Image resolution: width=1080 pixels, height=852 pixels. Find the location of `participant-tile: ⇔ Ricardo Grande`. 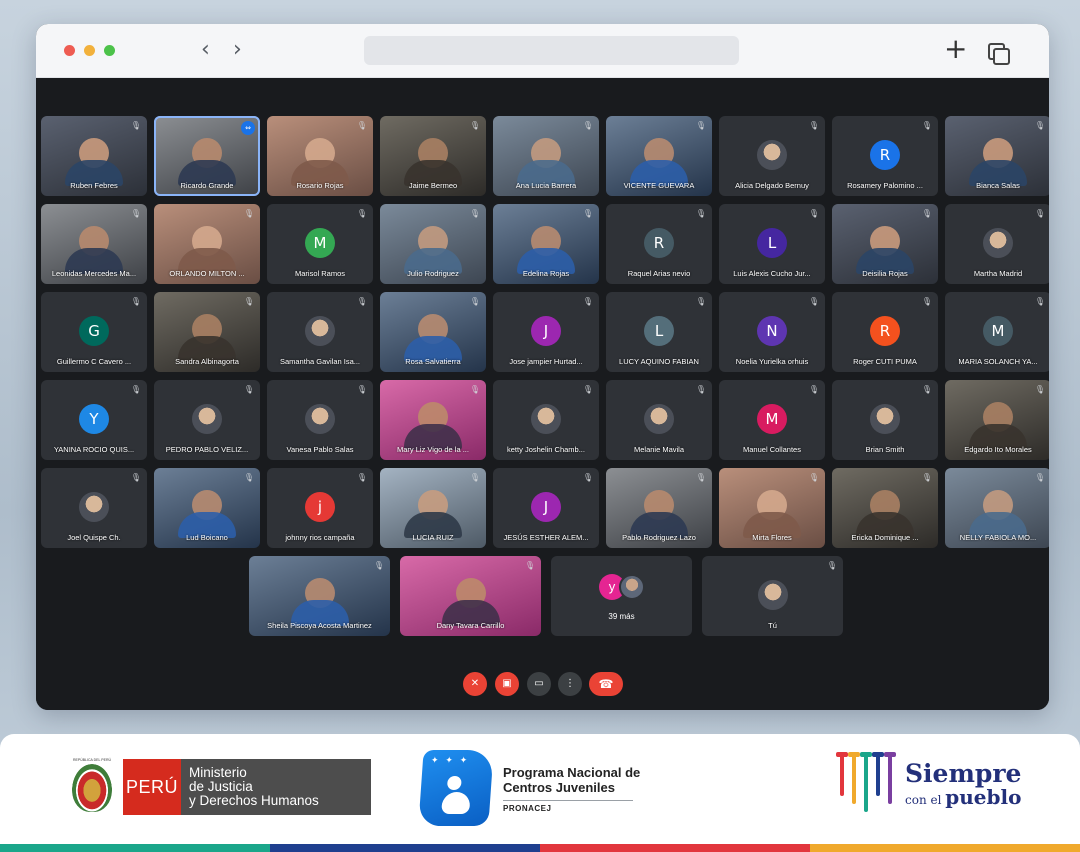

participant-tile: ⇔ Ricardo Grande is located at coordinates (207, 156).